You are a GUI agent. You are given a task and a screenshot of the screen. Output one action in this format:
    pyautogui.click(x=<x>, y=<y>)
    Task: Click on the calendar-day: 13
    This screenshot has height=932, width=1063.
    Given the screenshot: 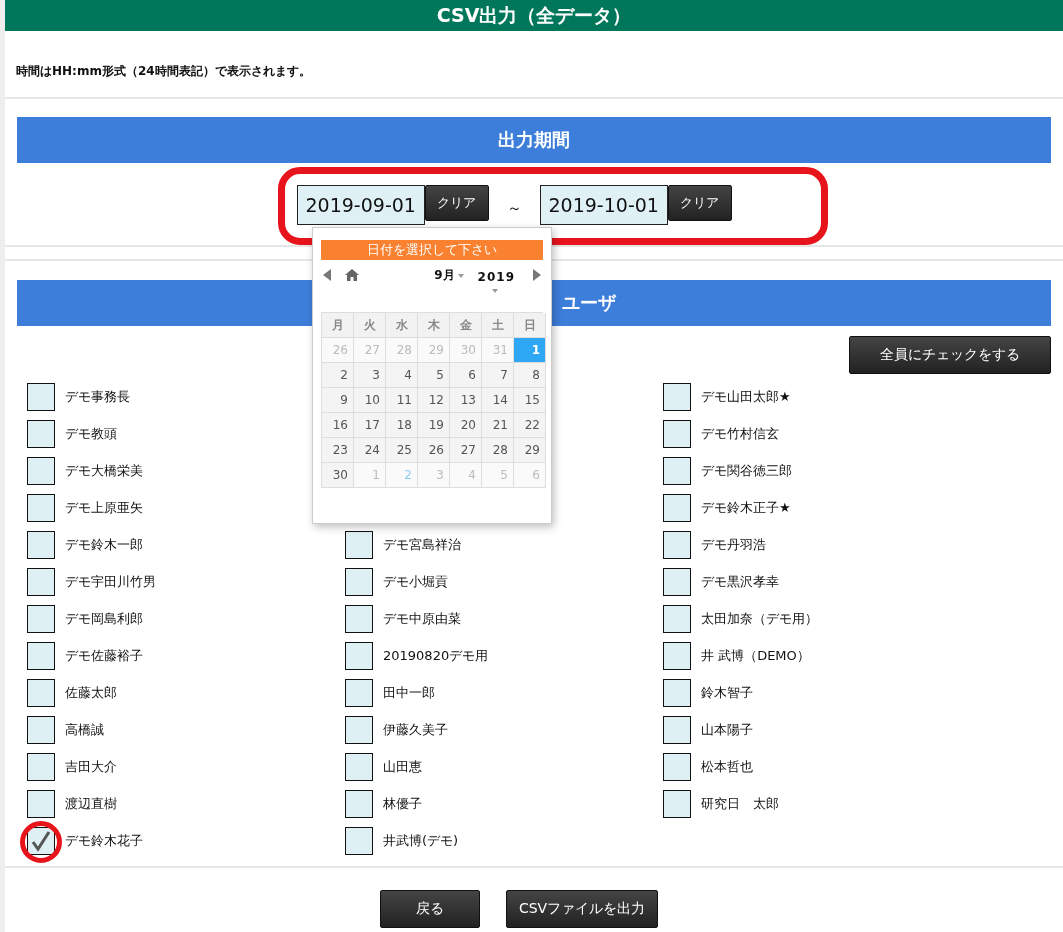 What is the action you would take?
    pyautogui.click(x=466, y=400)
    